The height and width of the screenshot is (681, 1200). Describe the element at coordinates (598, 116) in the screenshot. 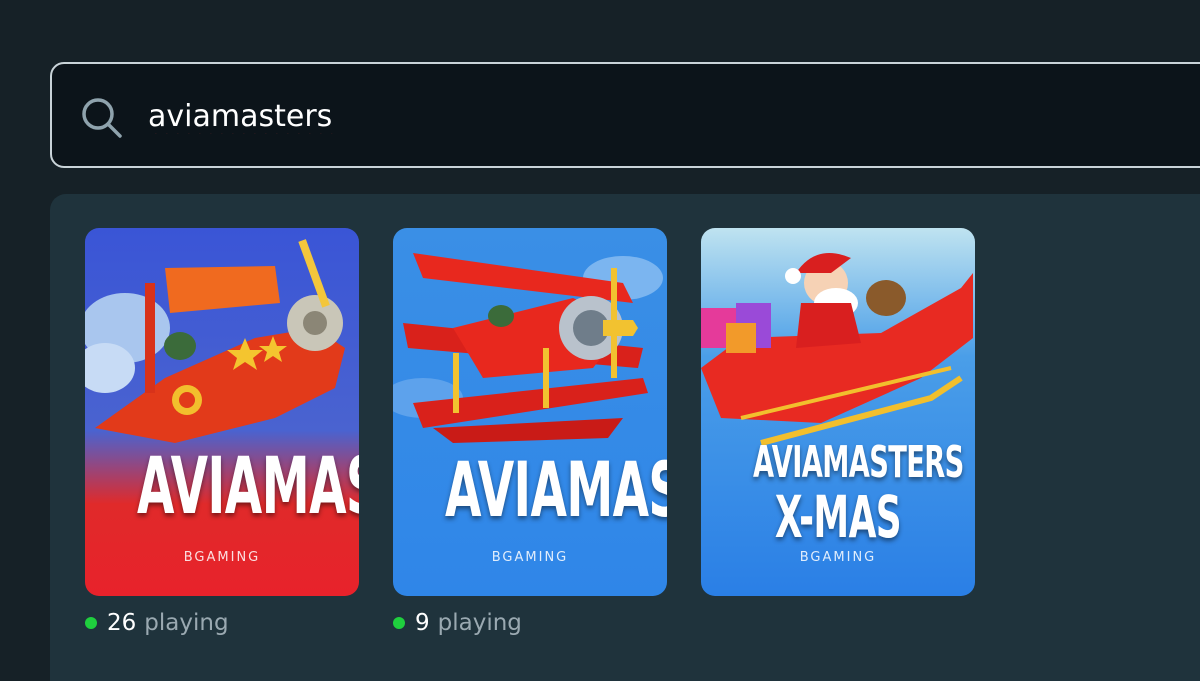

I see `search-input` at that location.